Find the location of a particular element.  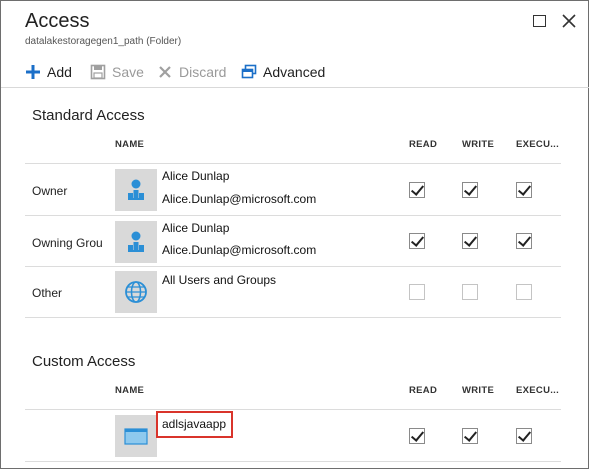

owner-write-checkbox is located at coordinates (470, 190).